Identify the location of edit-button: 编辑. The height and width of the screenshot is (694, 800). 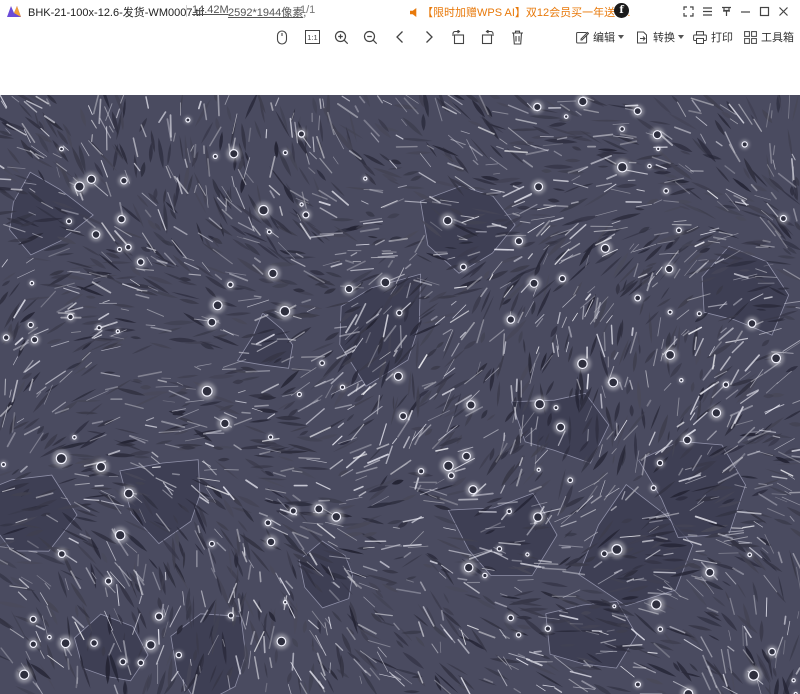
(600, 37).